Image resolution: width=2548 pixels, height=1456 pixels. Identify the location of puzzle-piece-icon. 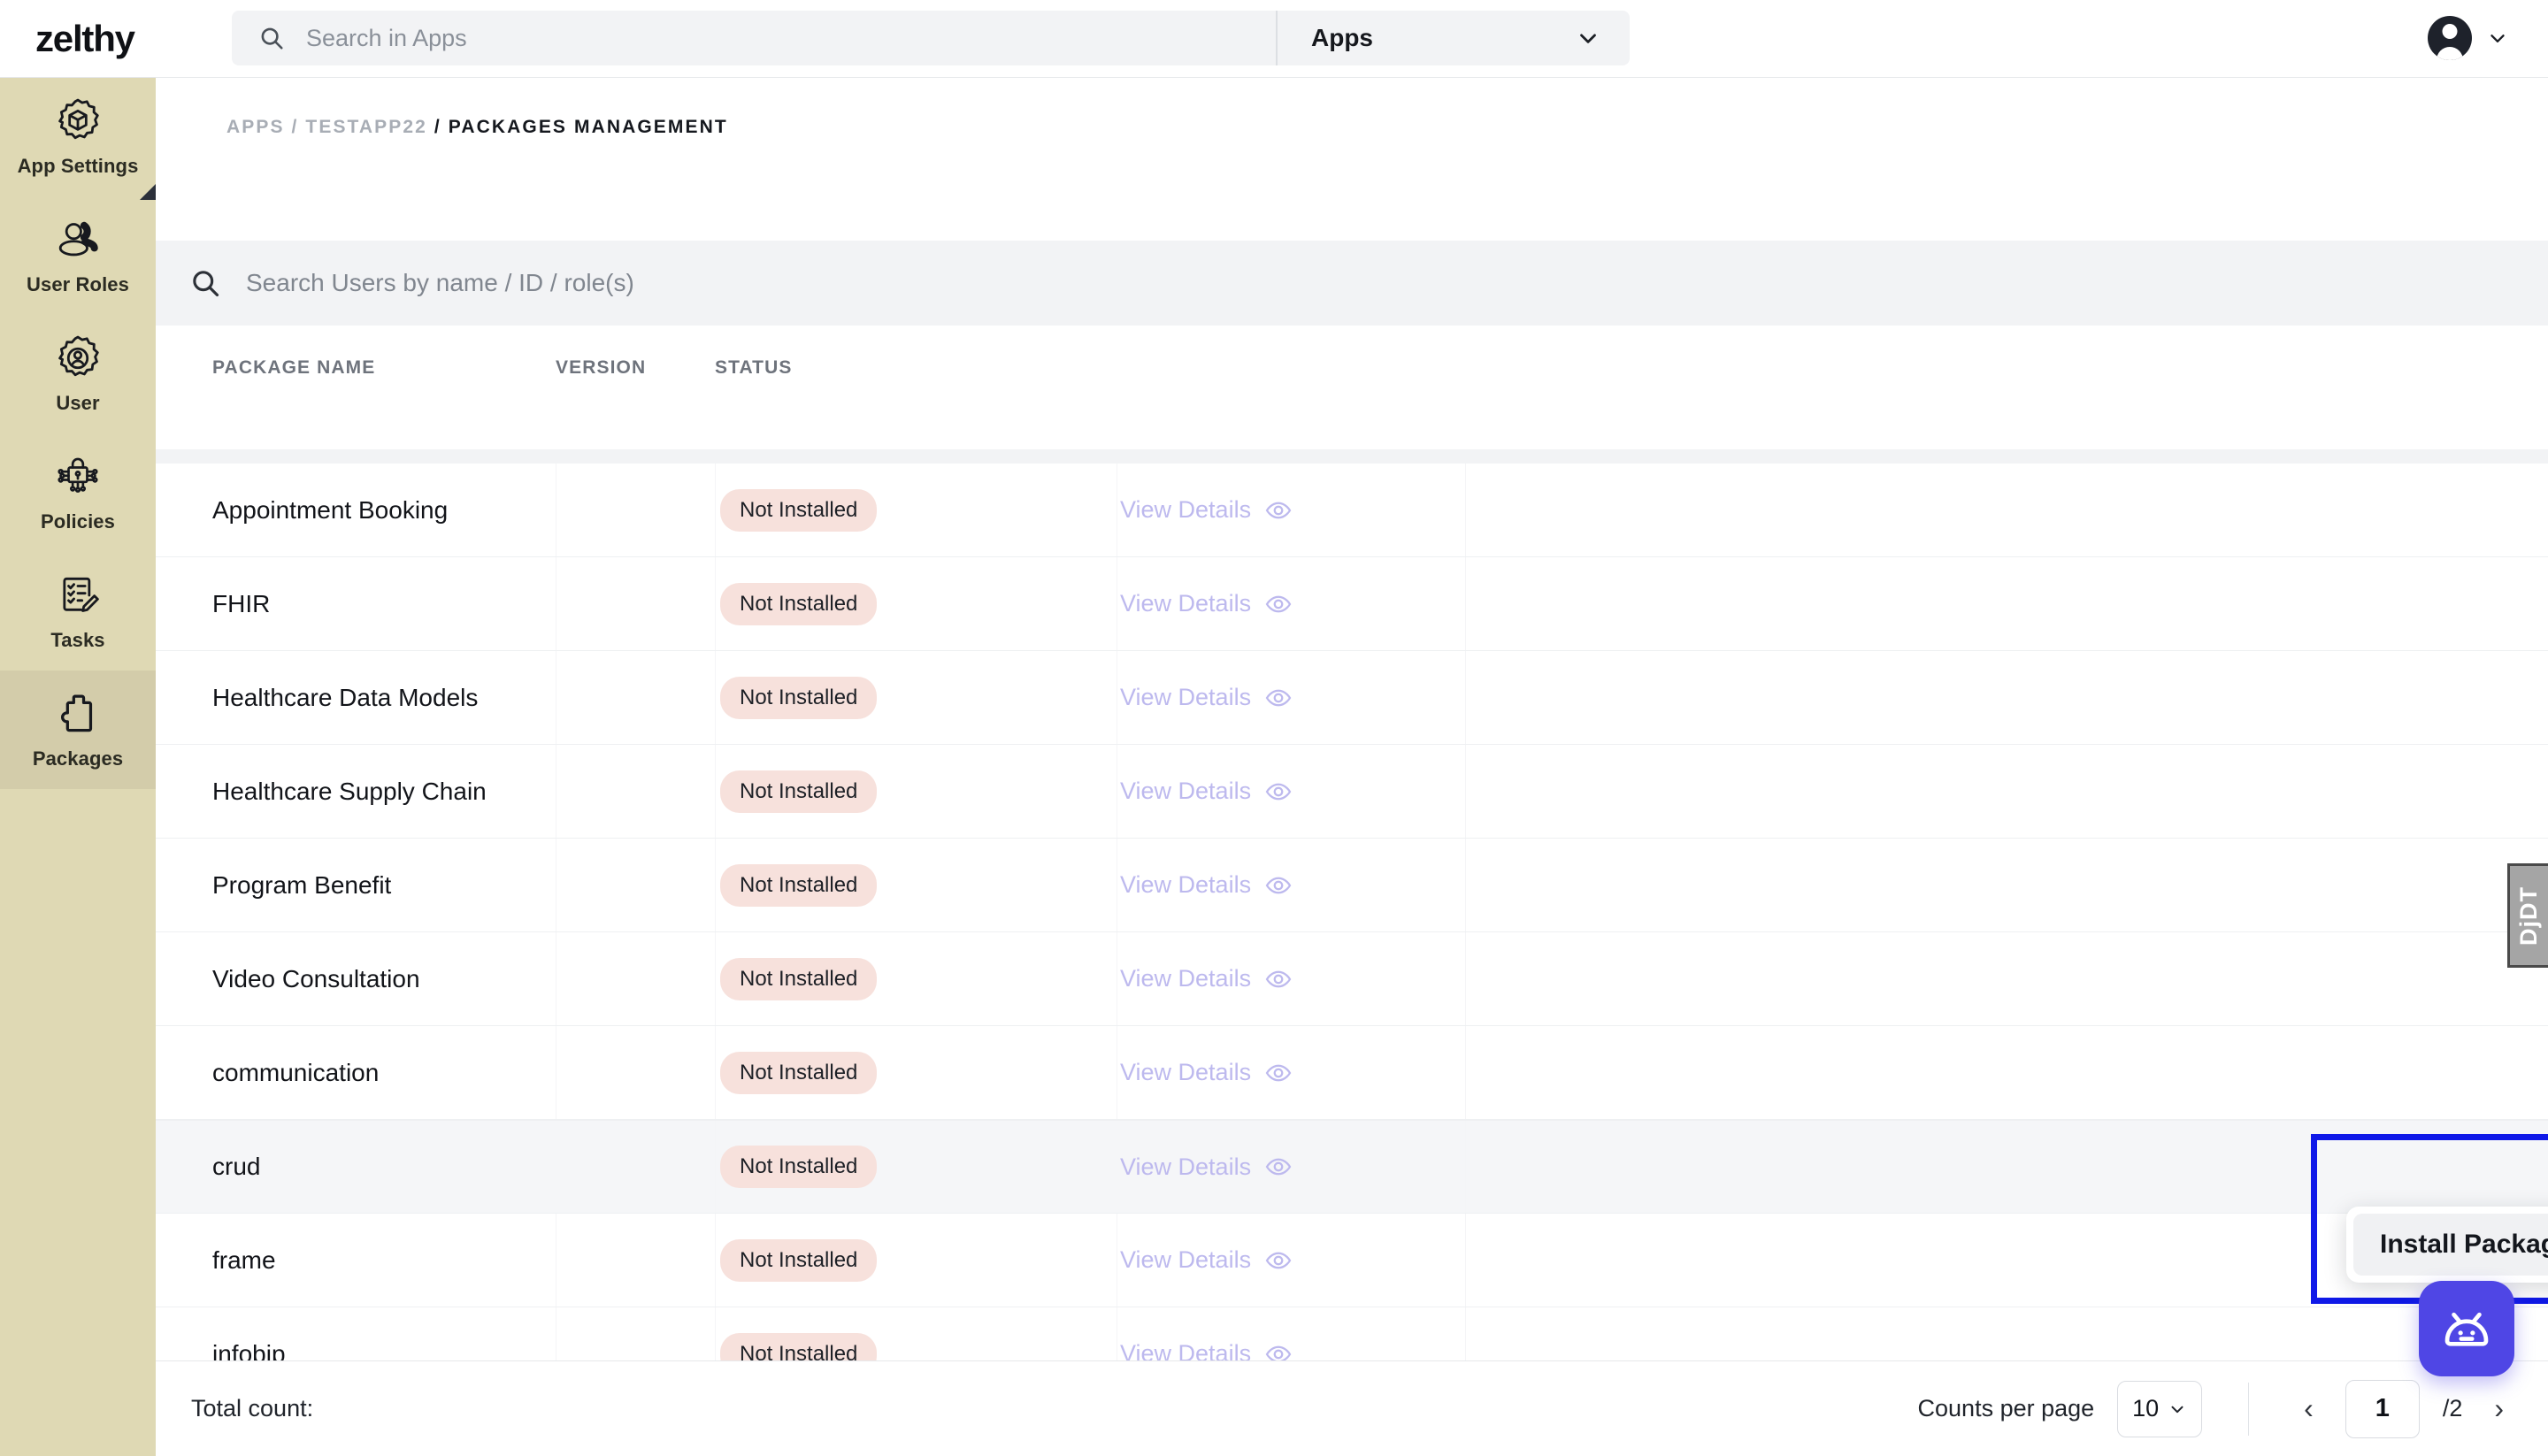
(77, 713).